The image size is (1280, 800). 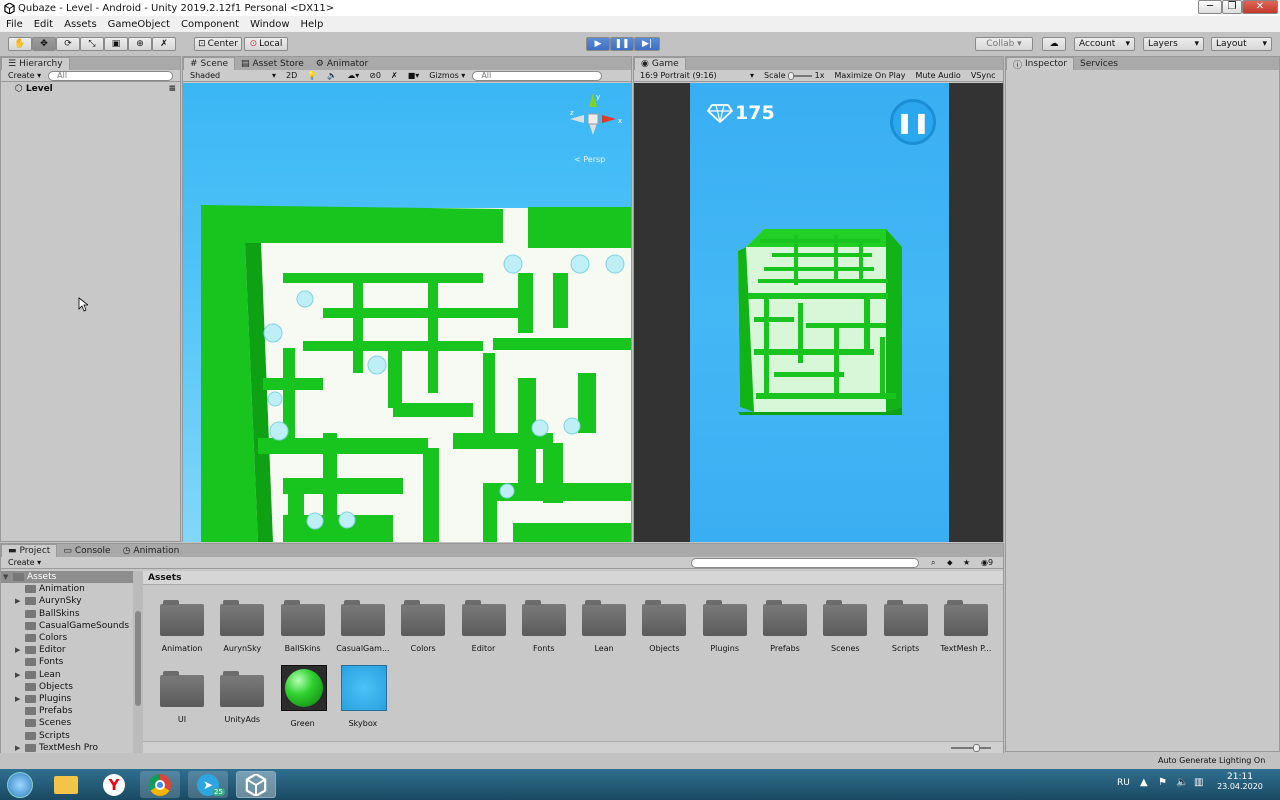 What do you see at coordinates (1210, 7) in the screenshot?
I see `minimize-button: ─` at bounding box center [1210, 7].